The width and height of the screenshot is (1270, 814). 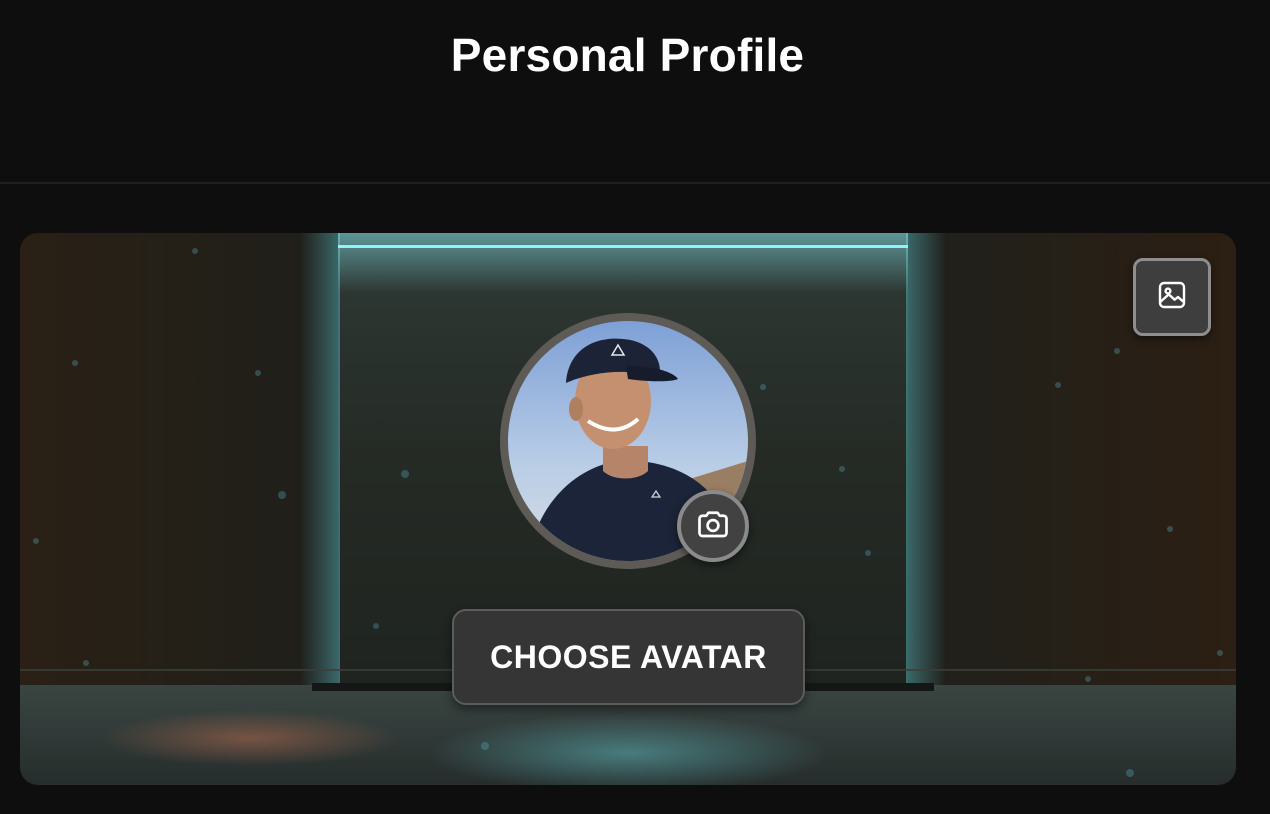 I want to click on camera-icon, so click(x=713, y=526).